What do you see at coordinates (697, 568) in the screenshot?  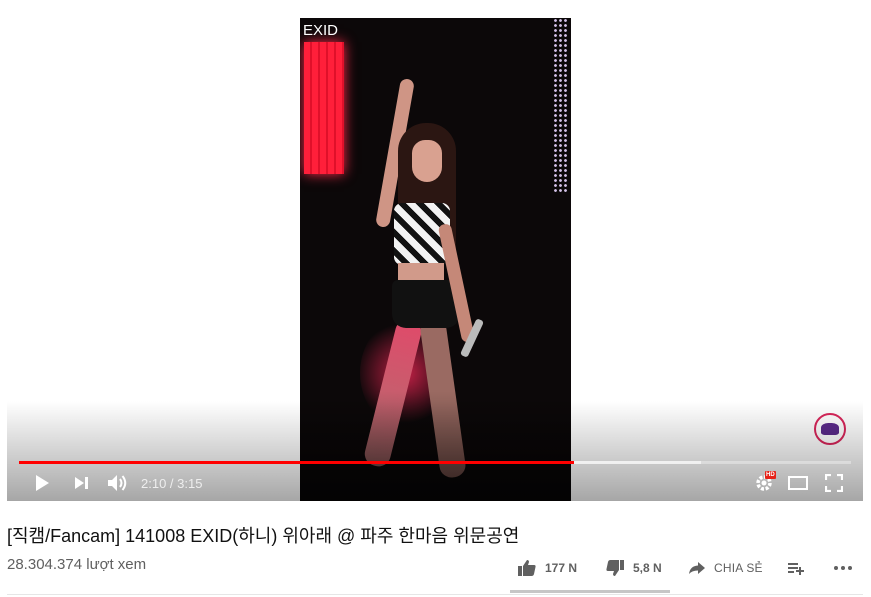 I see `share-icon` at bounding box center [697, 568].